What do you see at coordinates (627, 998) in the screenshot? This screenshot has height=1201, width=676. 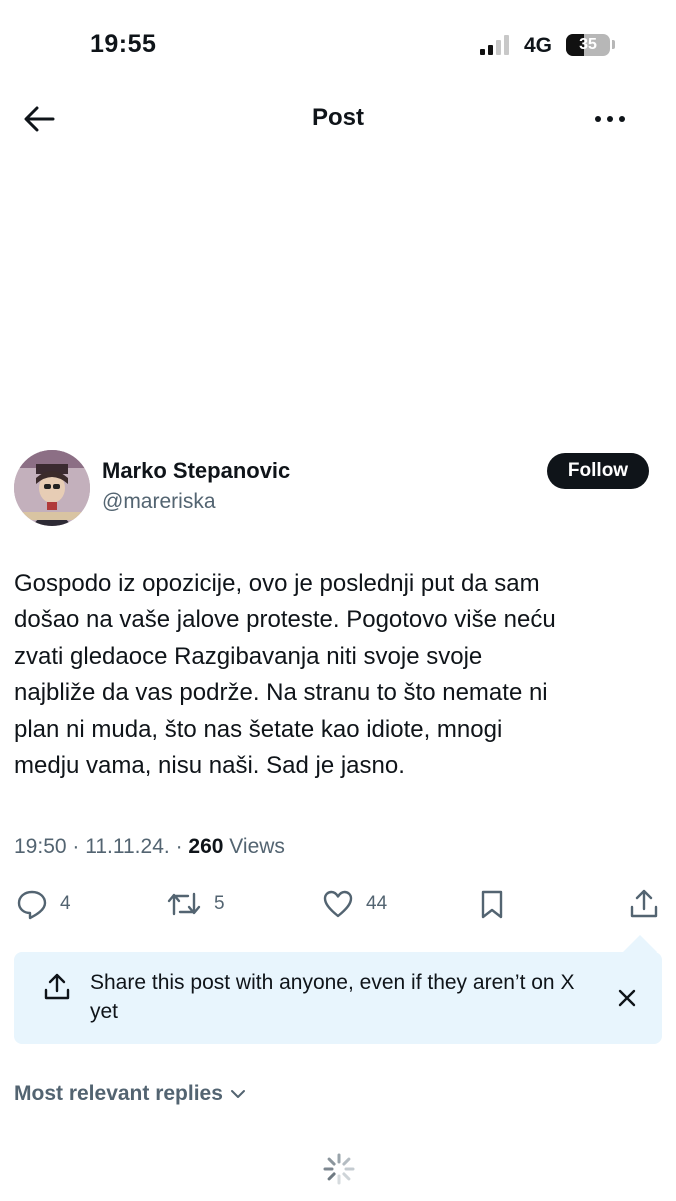 I see `close-icon` at bounding box center [627, 998].